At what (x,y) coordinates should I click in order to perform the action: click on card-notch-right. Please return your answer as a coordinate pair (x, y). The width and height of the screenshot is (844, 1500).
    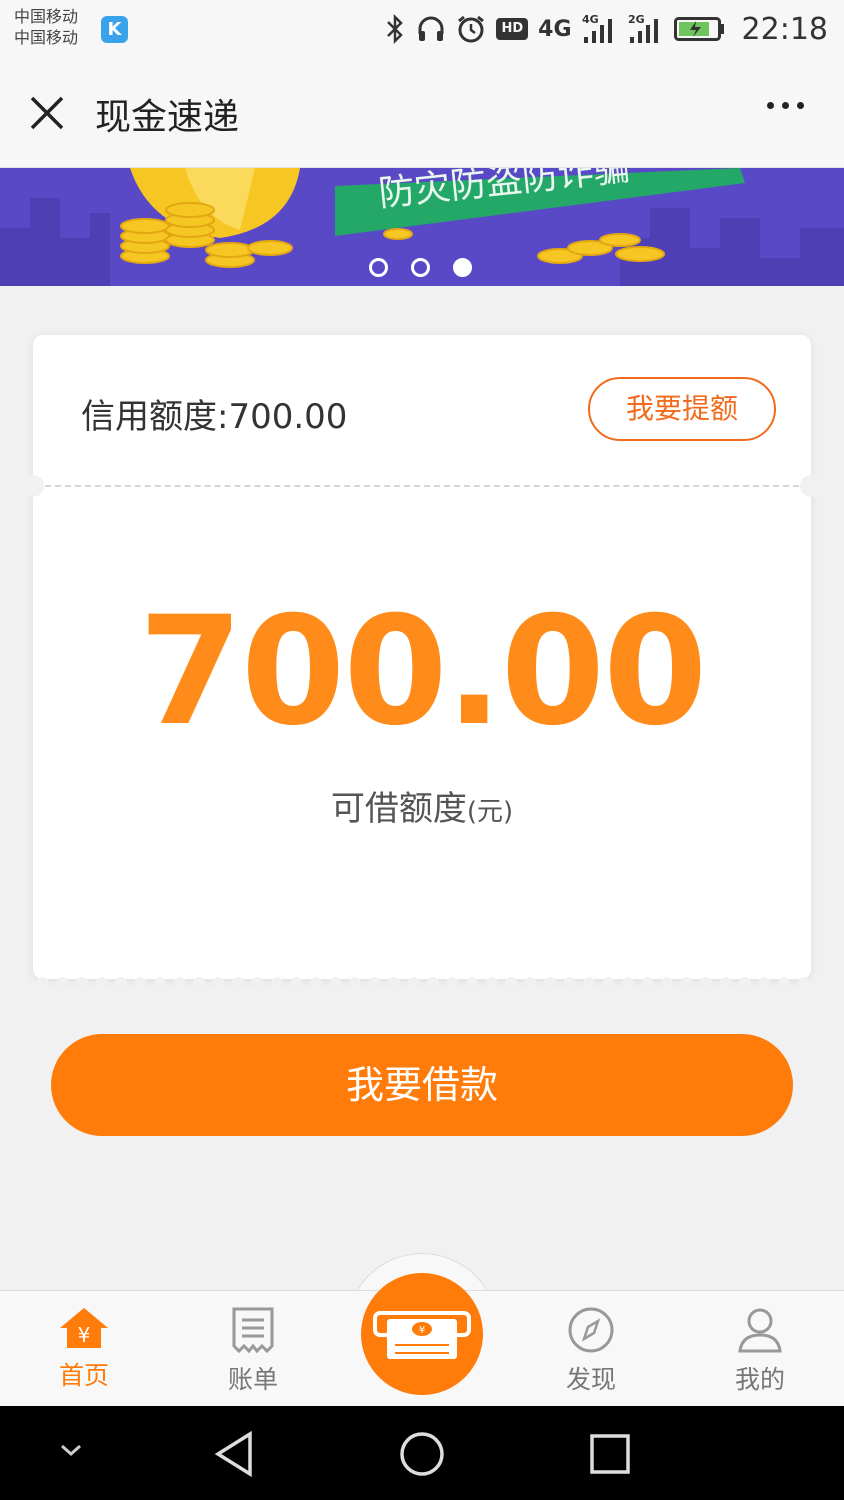
    Looking at the image, I should click on (811, 486).